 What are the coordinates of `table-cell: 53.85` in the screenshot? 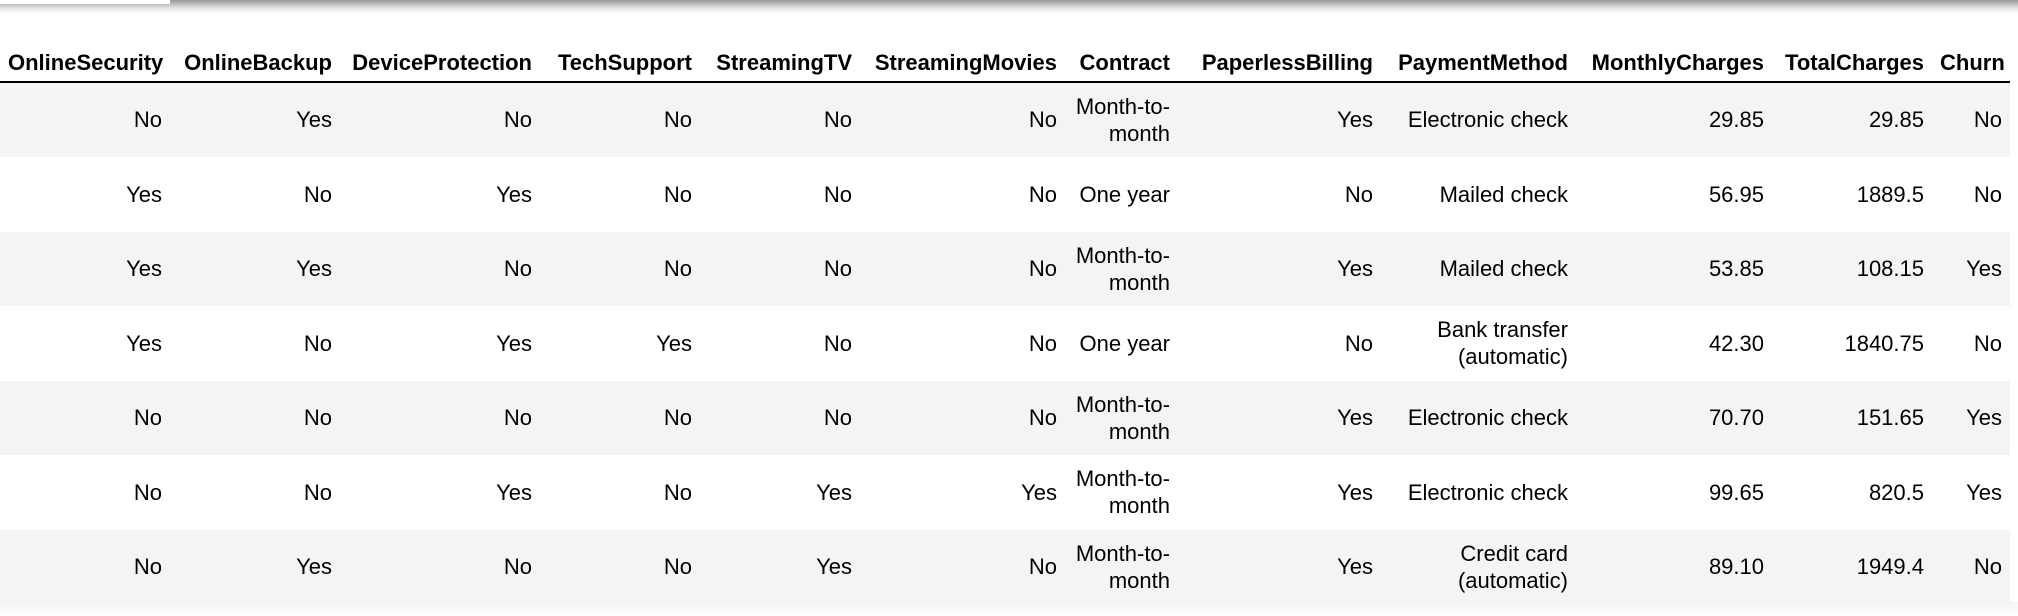 It's located at (1674, 268).